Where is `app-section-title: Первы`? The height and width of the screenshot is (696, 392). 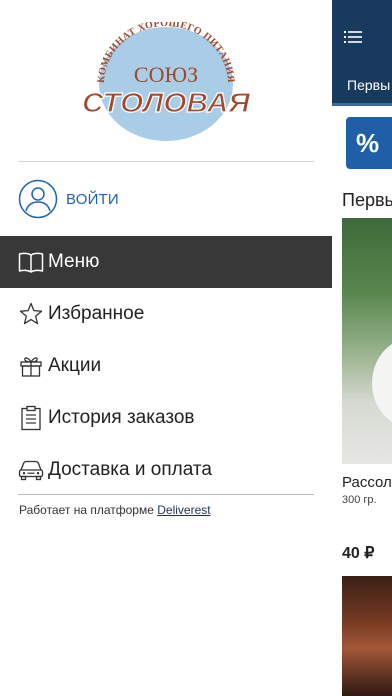
app-section-title: Первы is located at coordinates (367, 200).